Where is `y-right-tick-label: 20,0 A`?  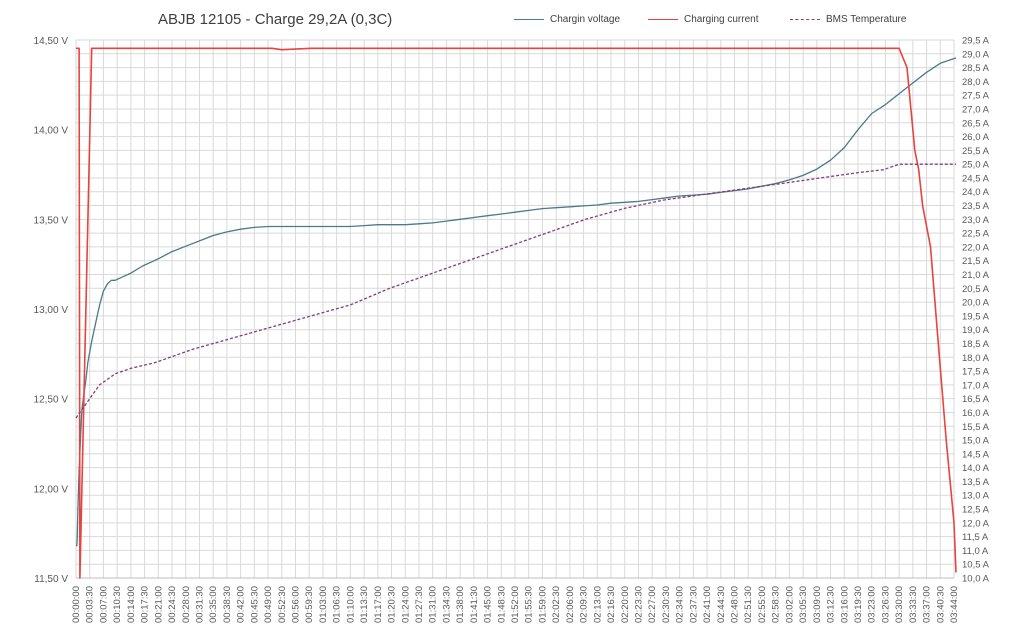 y-right-tick-label: 20,0 A is located at coordinates (976, 303).